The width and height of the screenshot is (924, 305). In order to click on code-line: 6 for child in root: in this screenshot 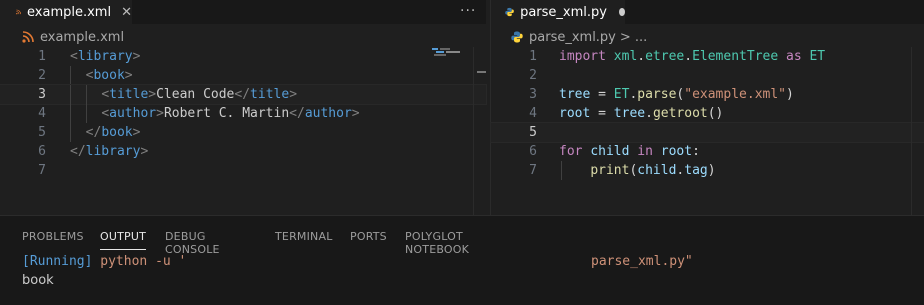, I will do `click(707, 151)`.